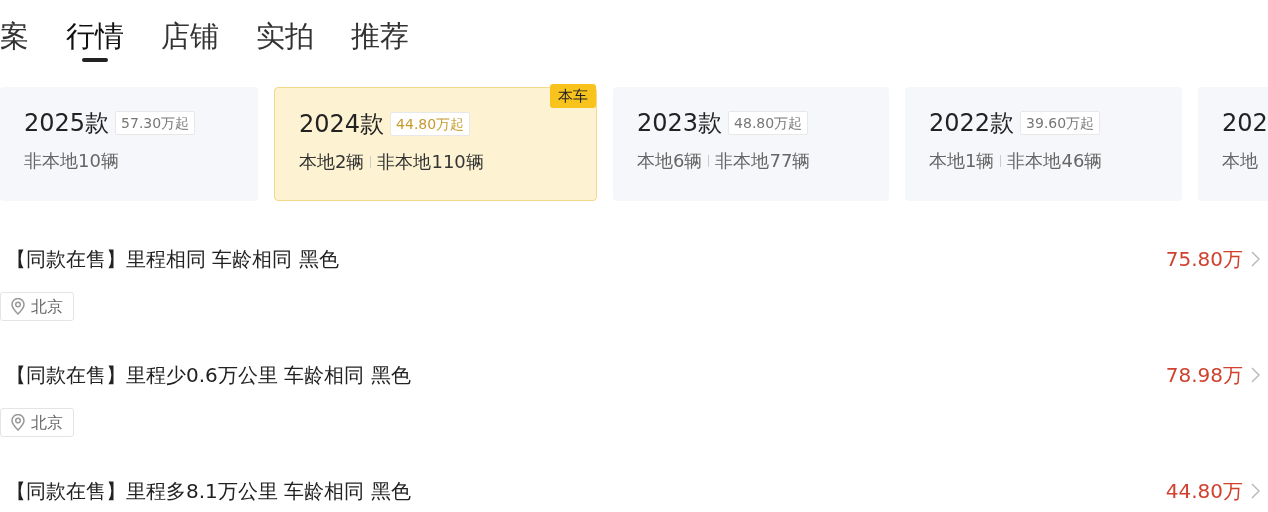 This screenshot has height=512, width=1268. I want to click on listing-title: 【同款在售】里程多8.1万公里 车龄相同 黑色, so click(208, 491).